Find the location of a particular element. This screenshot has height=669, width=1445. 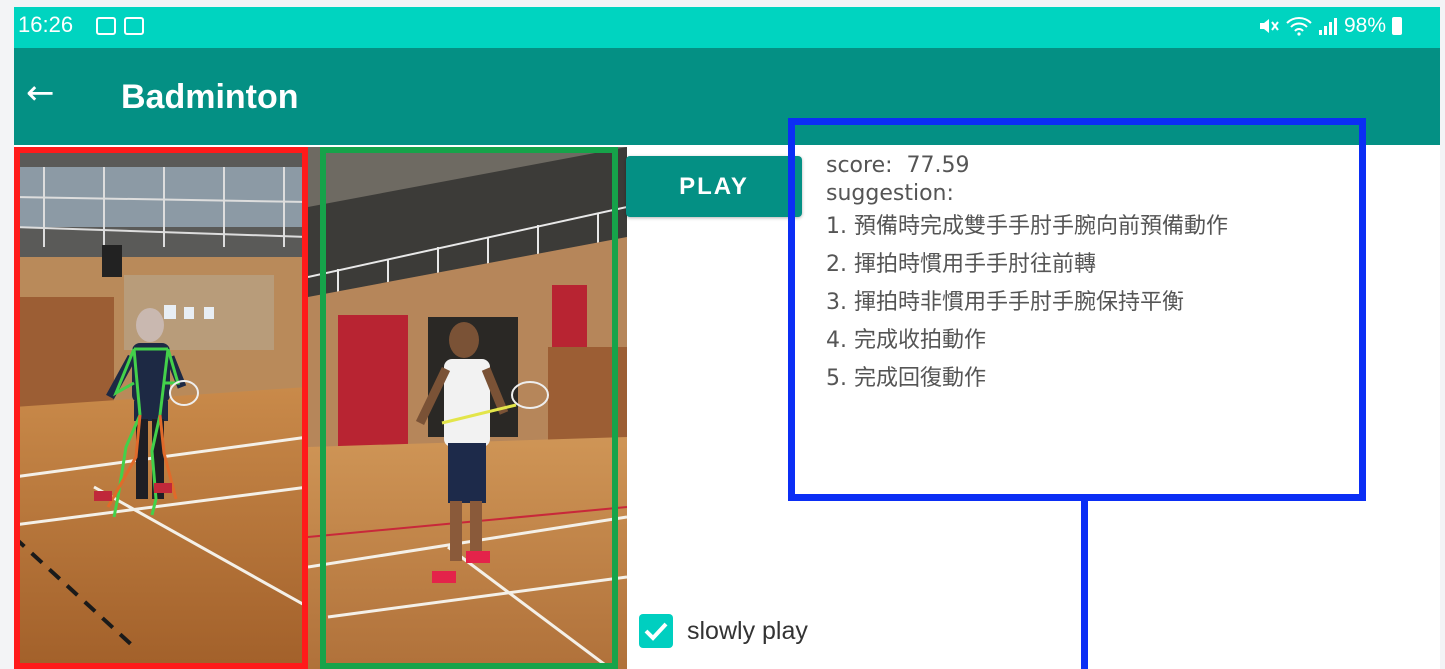

score-value: 77.59 is located at coordinates (938, 165).